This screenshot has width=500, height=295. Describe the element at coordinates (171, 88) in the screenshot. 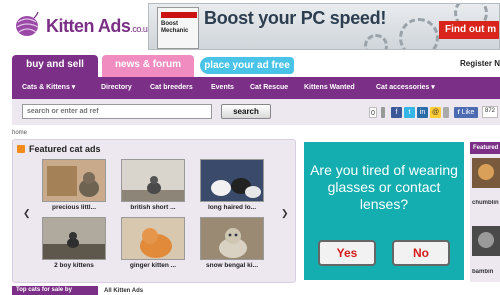

I see `nav-cat-breeders: Cat breeders` at that location.